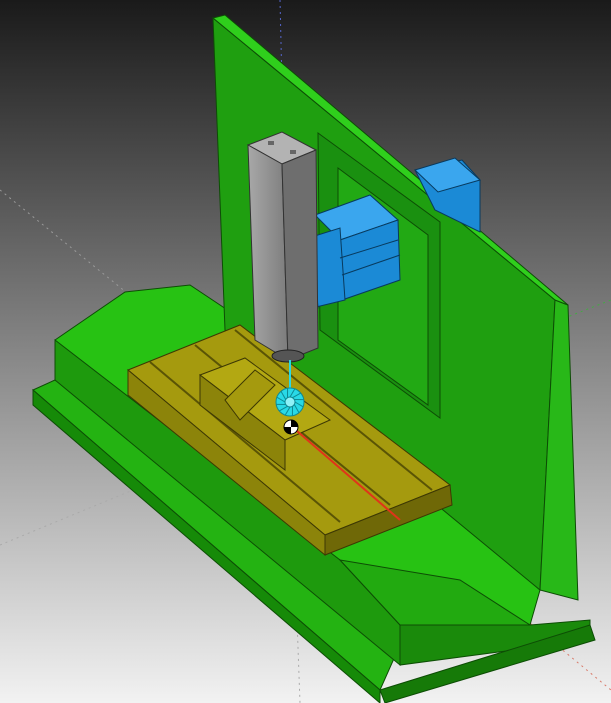  I want to click on spindle-head, so click(282, 247).